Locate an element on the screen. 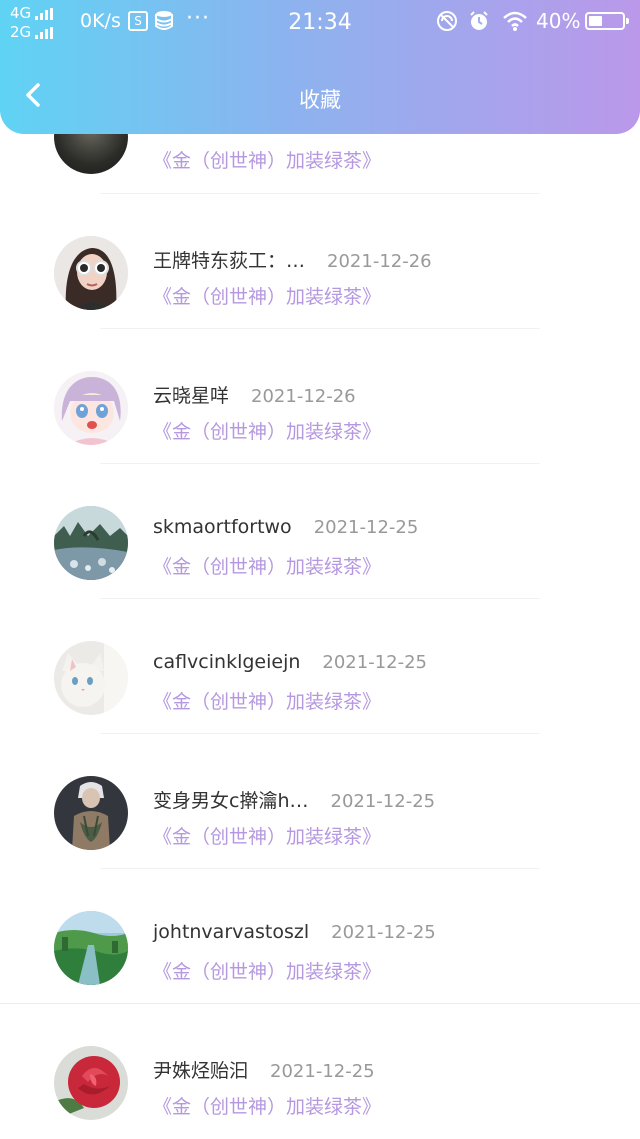  user-name-row: 王牌特东荻工：… 2021-12-26 is located at coordinates (292, 259).